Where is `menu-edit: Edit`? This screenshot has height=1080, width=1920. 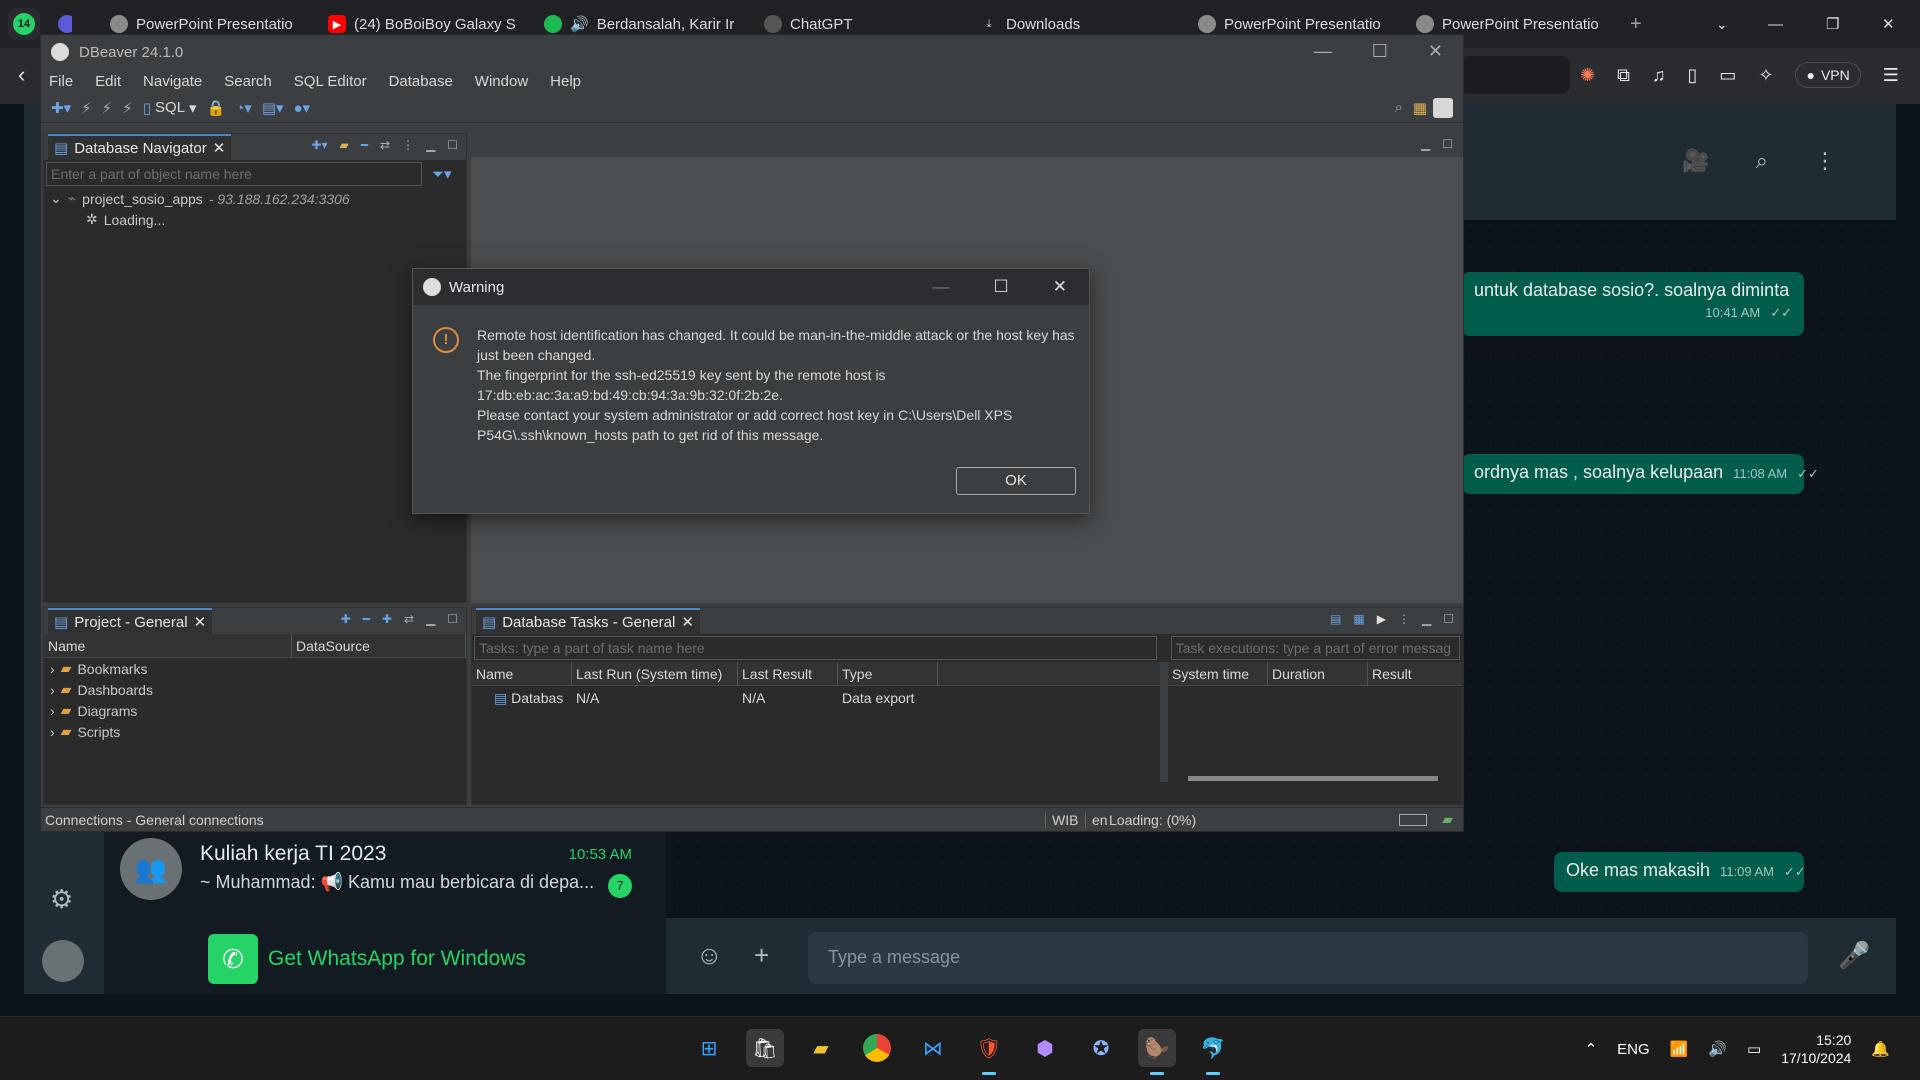
menu-edit: Edit is located at coordinates (108, 81).